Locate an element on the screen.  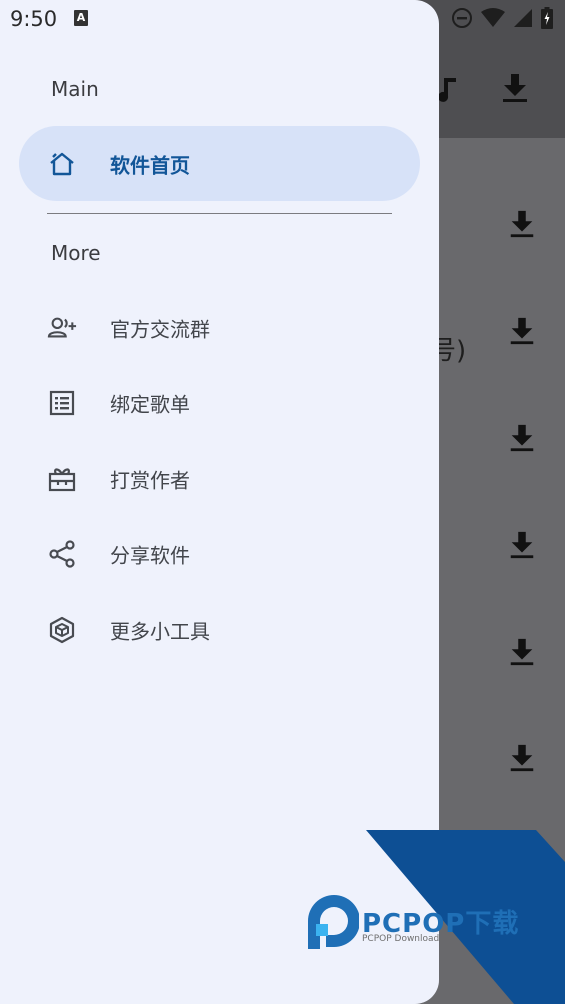
box-icon is located at coordinates (62, 630).